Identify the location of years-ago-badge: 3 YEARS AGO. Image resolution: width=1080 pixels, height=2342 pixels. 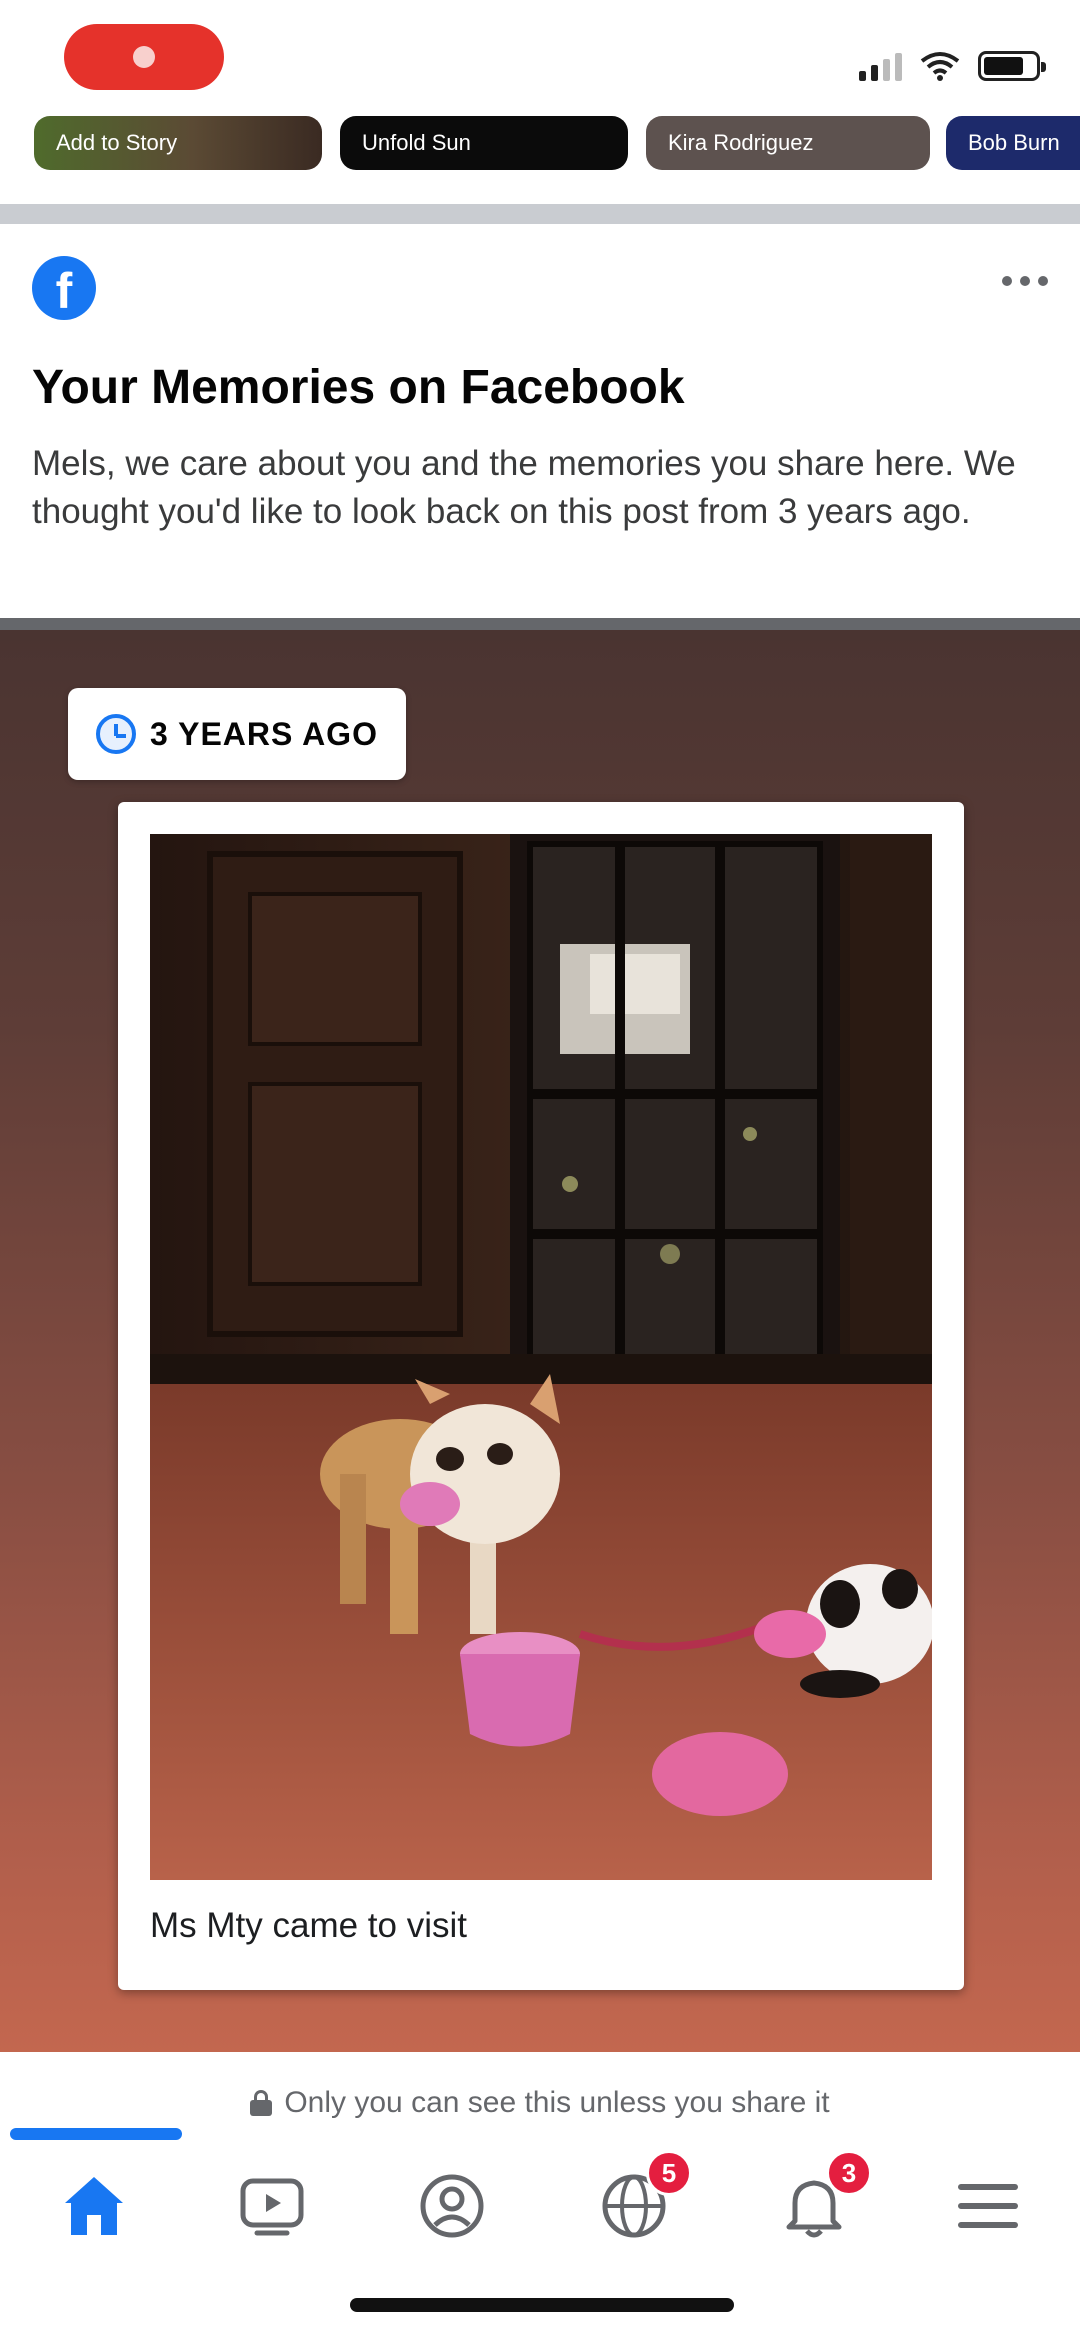
(237, 734).